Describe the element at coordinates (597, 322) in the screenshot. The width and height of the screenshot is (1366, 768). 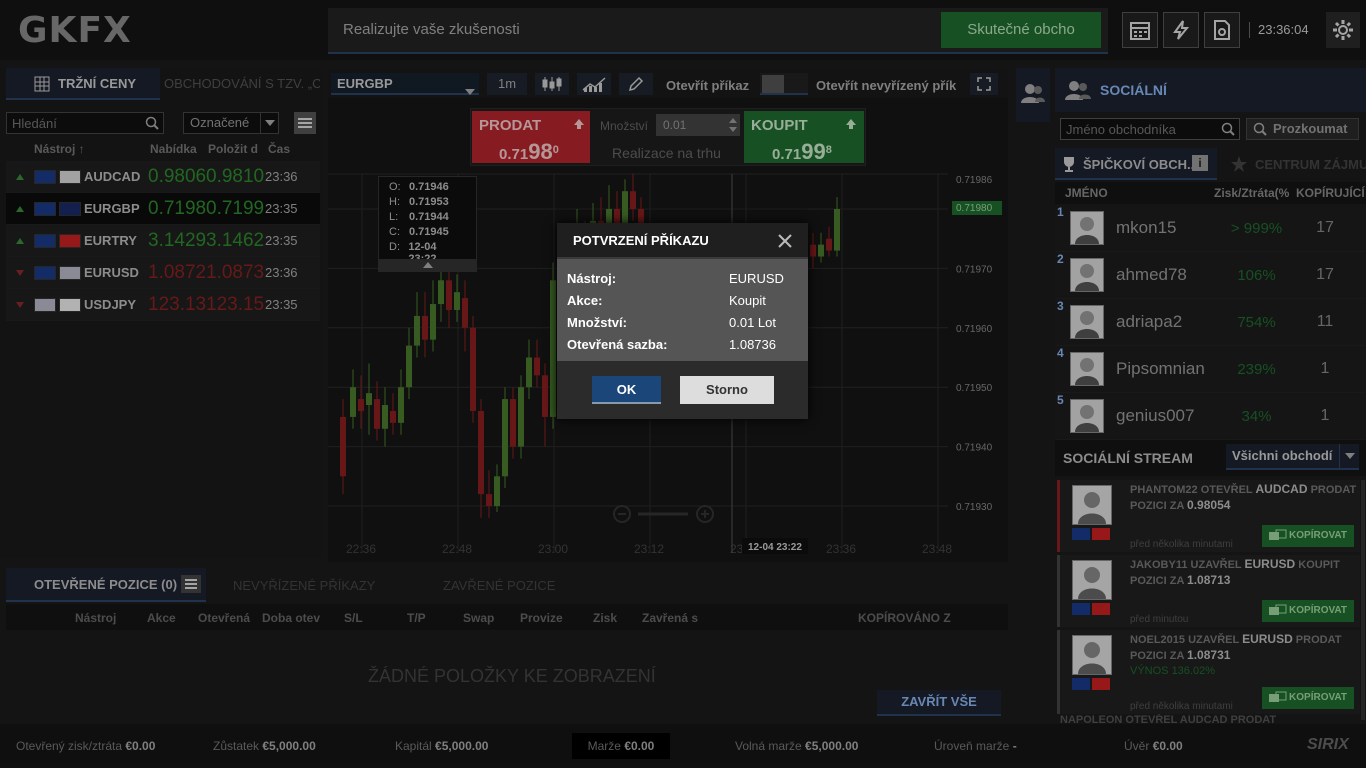
I see `detail-label: Množství:` at that location.